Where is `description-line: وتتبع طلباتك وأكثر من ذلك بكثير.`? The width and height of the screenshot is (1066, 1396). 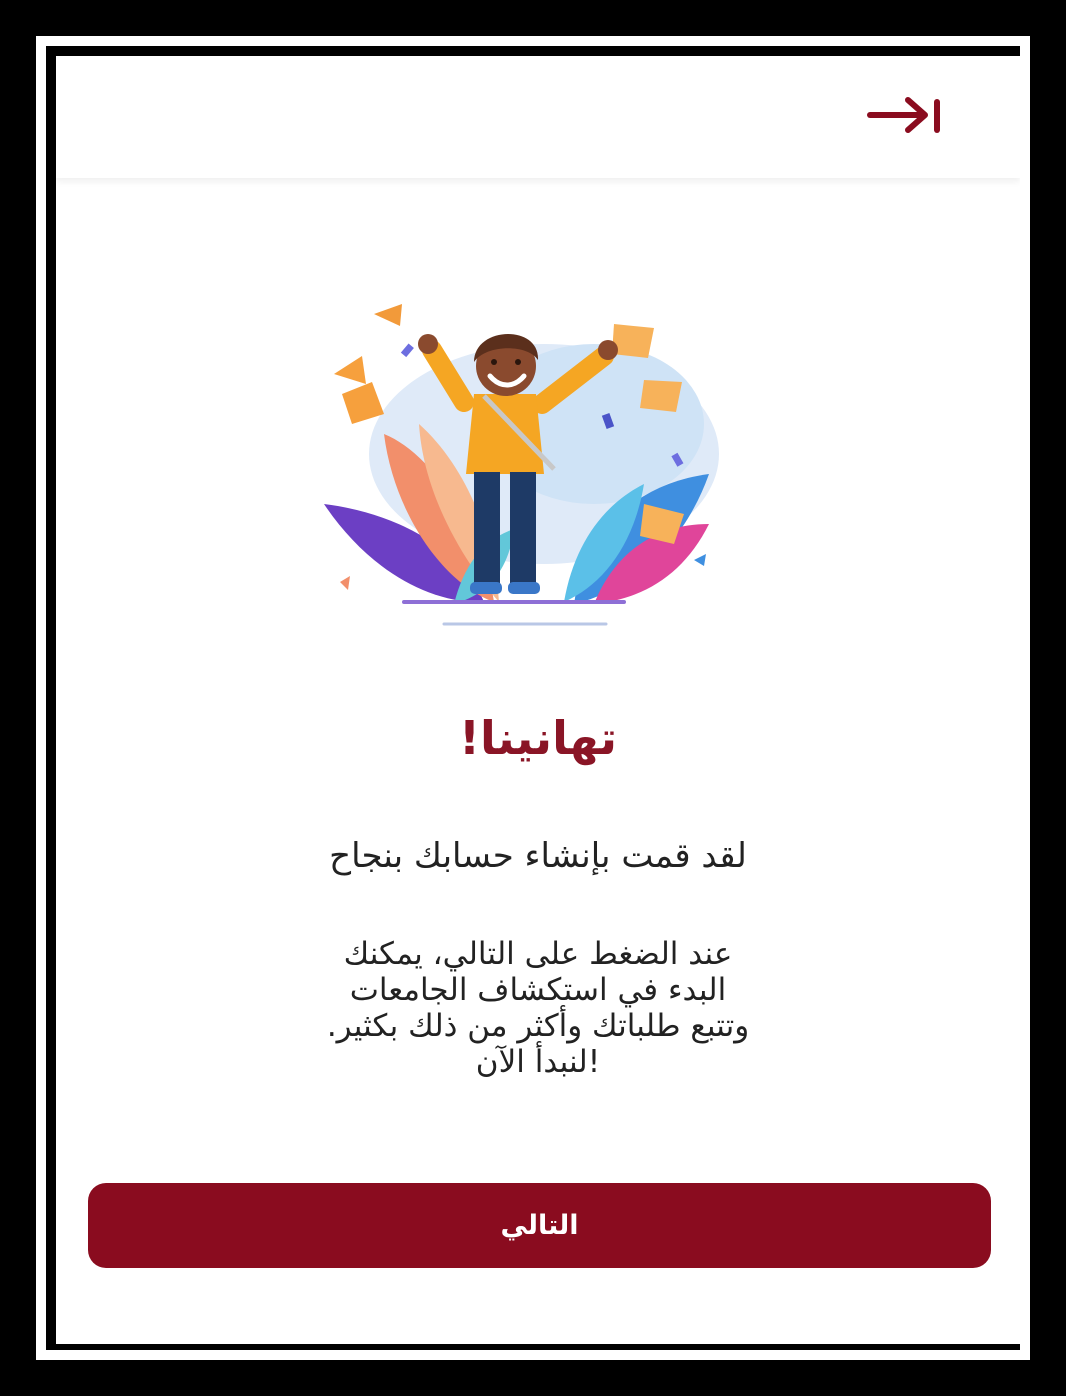
description-line: وتتبع طلباتك وأكثر من ذلك بكثير. is located at coordinates (538, 1026).